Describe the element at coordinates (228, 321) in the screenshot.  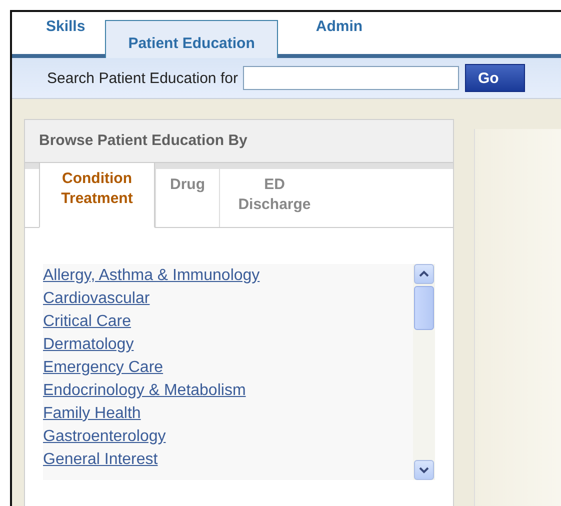
I see `topic-link: Critical Care` at that location.